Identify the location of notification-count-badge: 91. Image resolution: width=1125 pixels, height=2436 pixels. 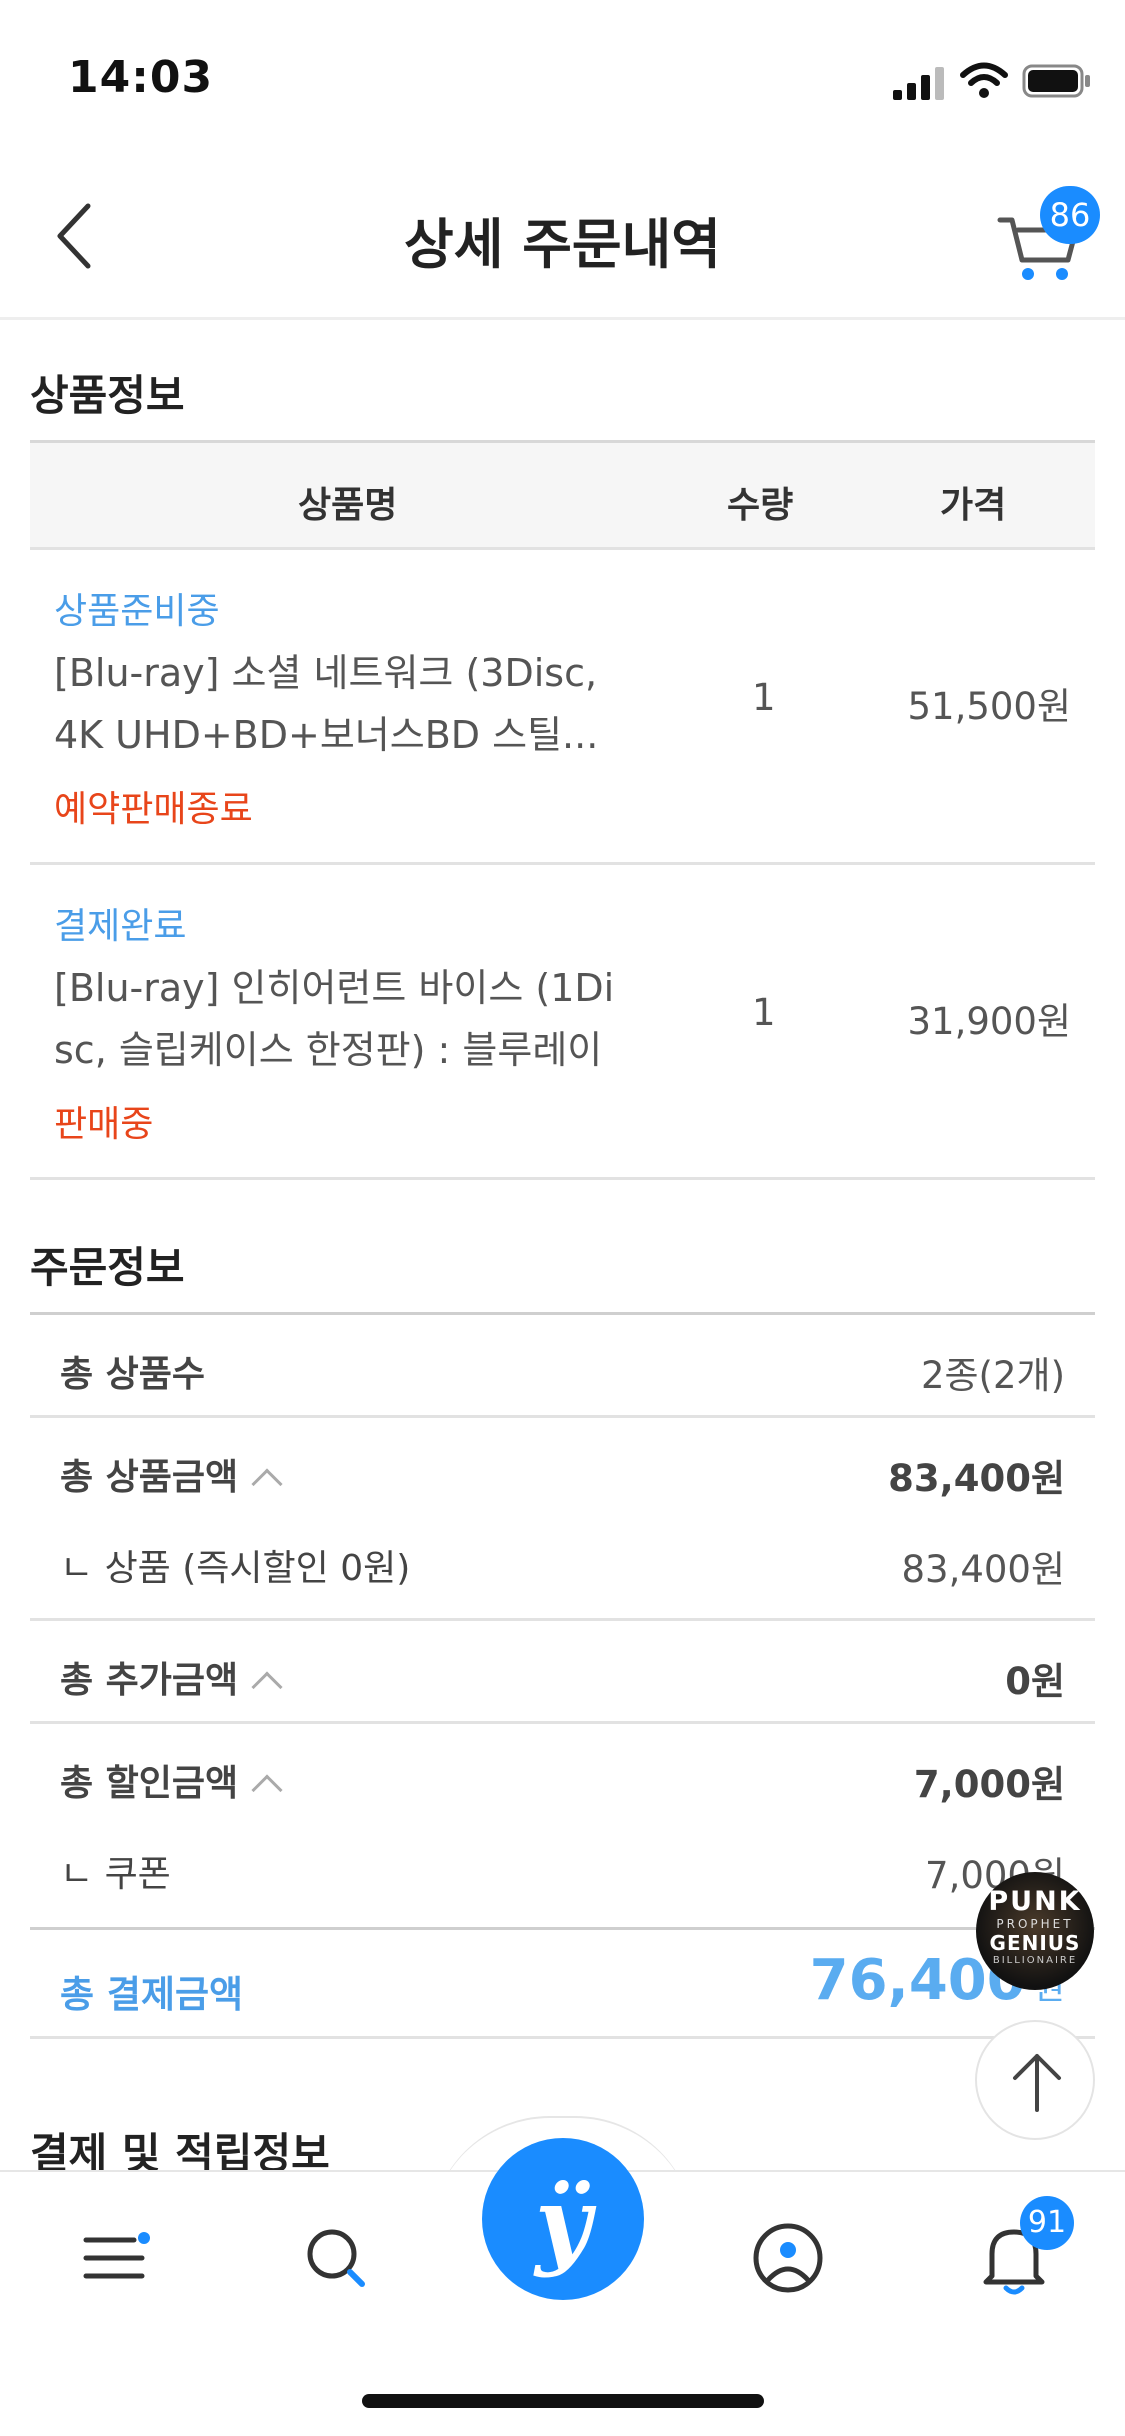
(1047, 2223).